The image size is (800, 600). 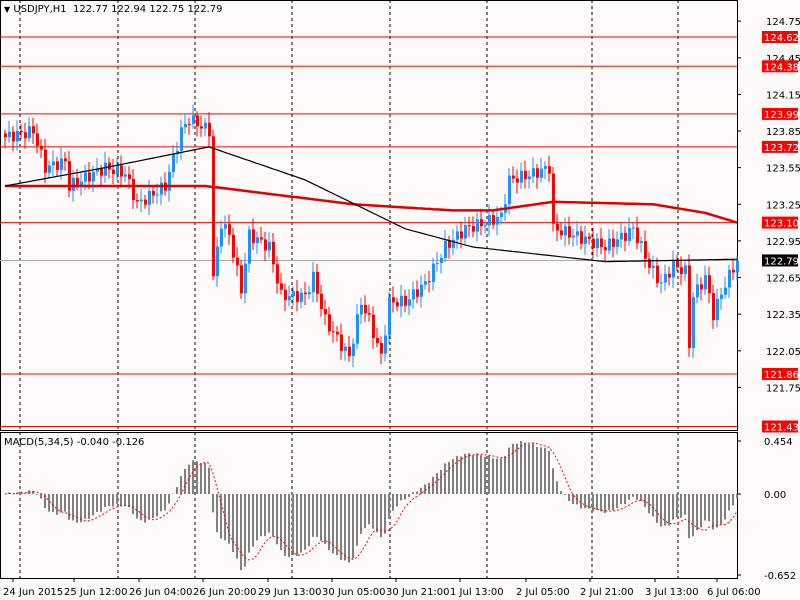 I want to click on level-label: 124.38, so click(x=781, y=67).